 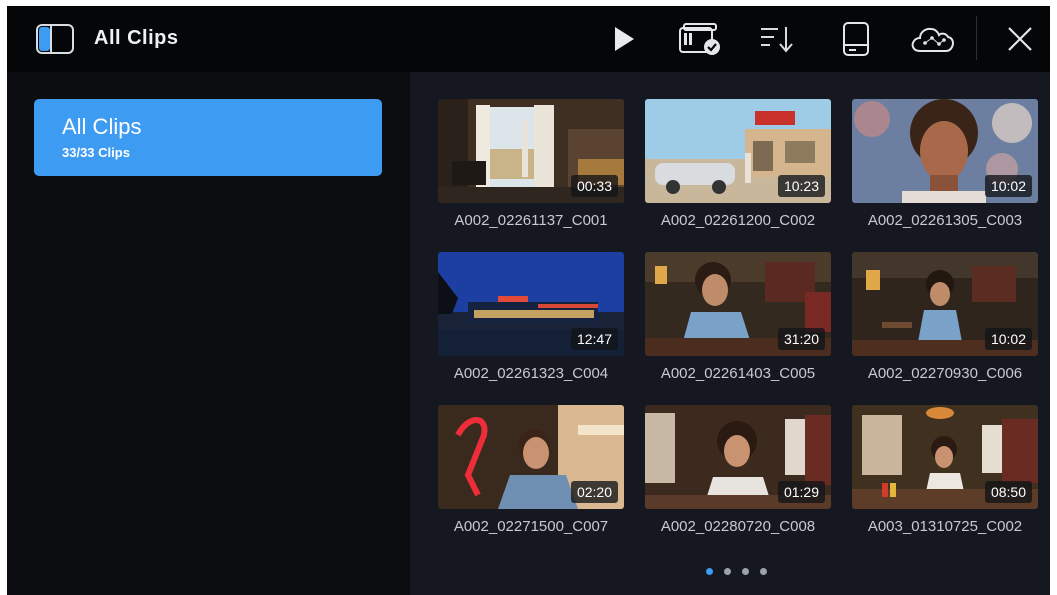 What do you see at coordinates (208, 137) in the screenshot?
I see `bin-item-all-clips: All Clips 33/33 Clips` at bounding box center [208, 137].